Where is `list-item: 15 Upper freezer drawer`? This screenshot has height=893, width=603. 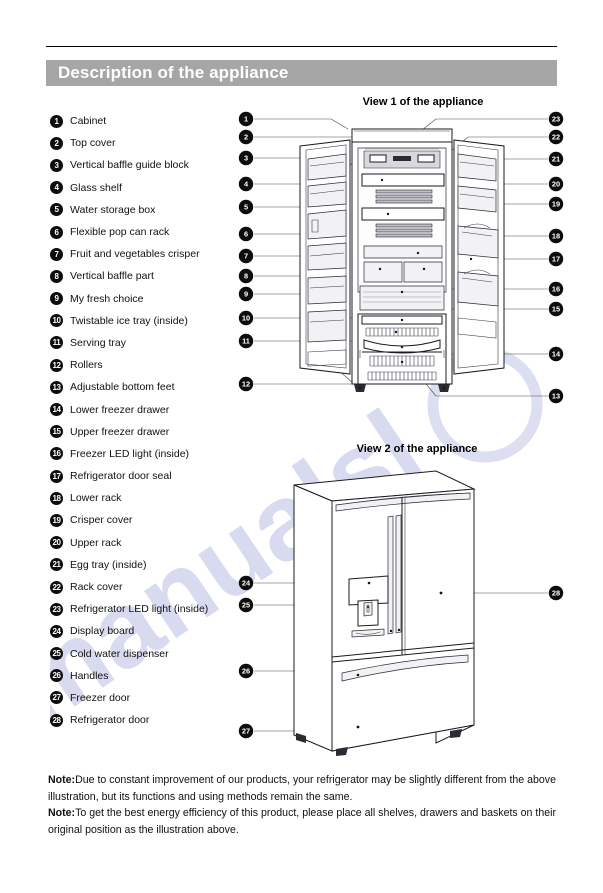 list-item: 15 Upper freezer drawer is located at coordinates (150, 432).